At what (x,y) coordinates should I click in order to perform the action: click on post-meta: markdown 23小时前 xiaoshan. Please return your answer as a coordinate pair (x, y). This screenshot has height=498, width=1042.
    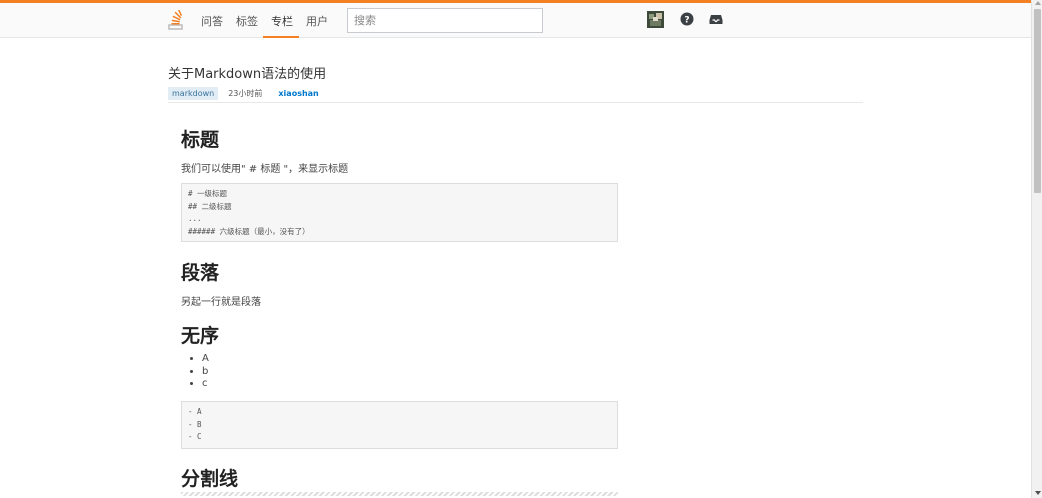
    Looking at the image, I should click on (243, 93).